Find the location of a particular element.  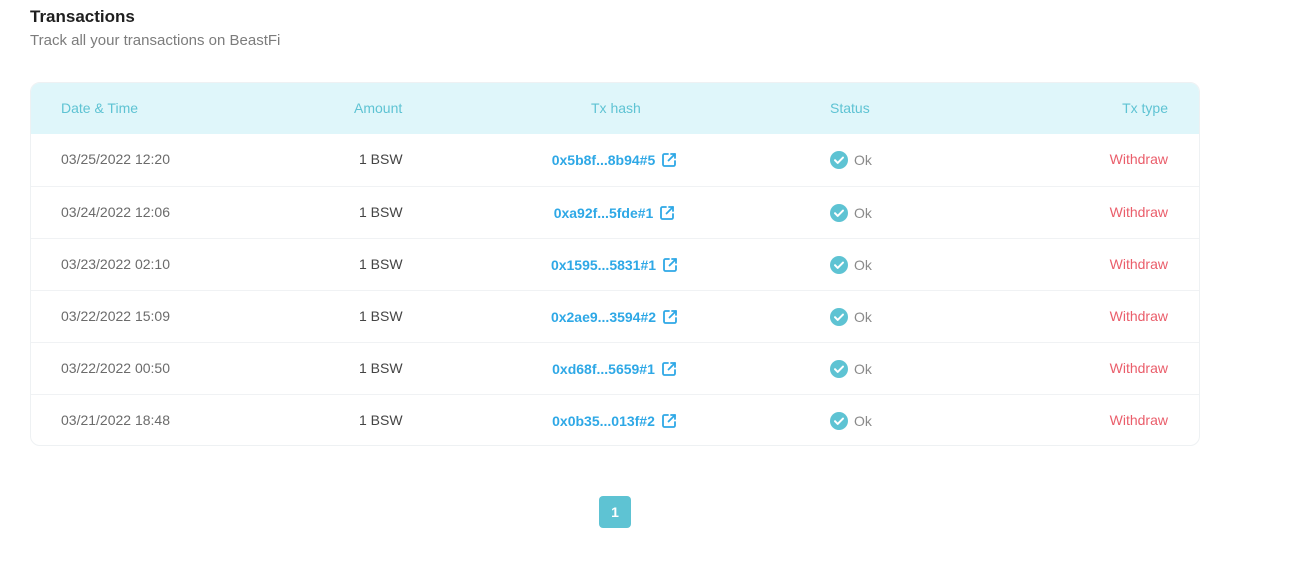

row-tx-hash: 0x1595...5831#1 is located at coordinates (615, 264).